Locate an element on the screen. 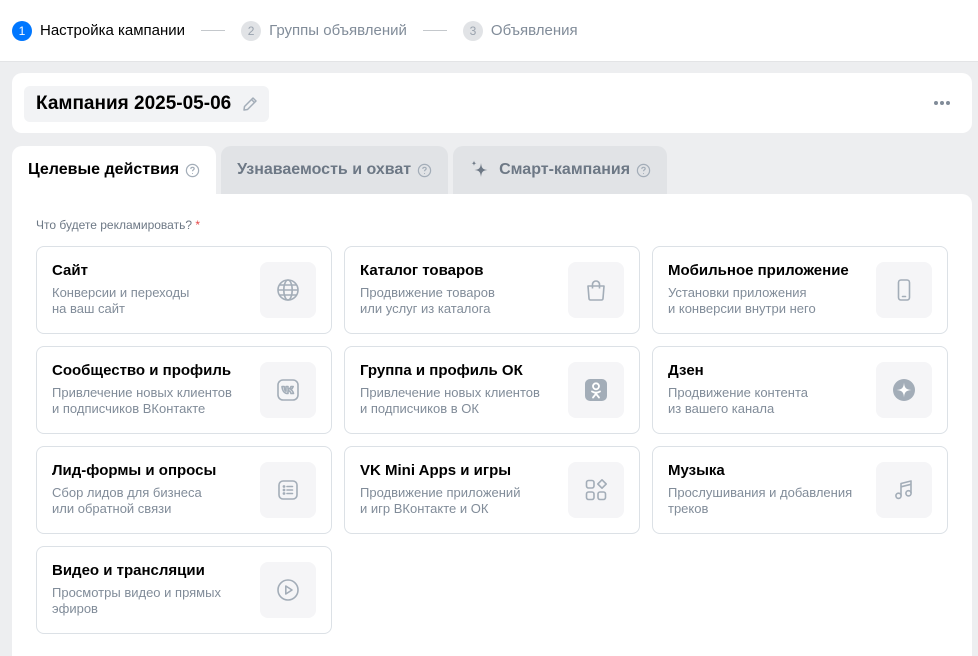 The width and height of the screenshot is (978, 656). more-dots-icon is located at coordinates (942, 103).